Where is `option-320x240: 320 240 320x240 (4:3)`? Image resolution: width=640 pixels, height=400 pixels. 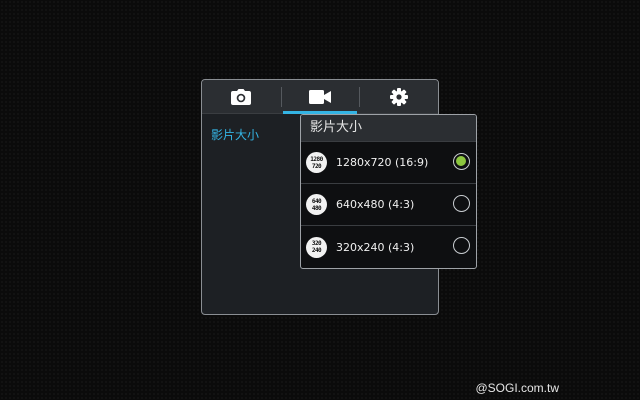 option-320x240: 320 240 320x240 (4:3) is located at coordinates (388, 247).